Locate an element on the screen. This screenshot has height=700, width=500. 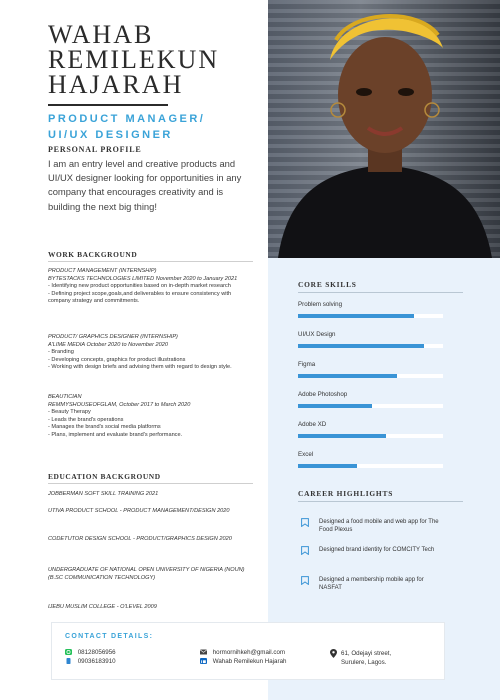
linkedin-name: Wahab Remilekun Hajarah is located at coordinates (250, 661).